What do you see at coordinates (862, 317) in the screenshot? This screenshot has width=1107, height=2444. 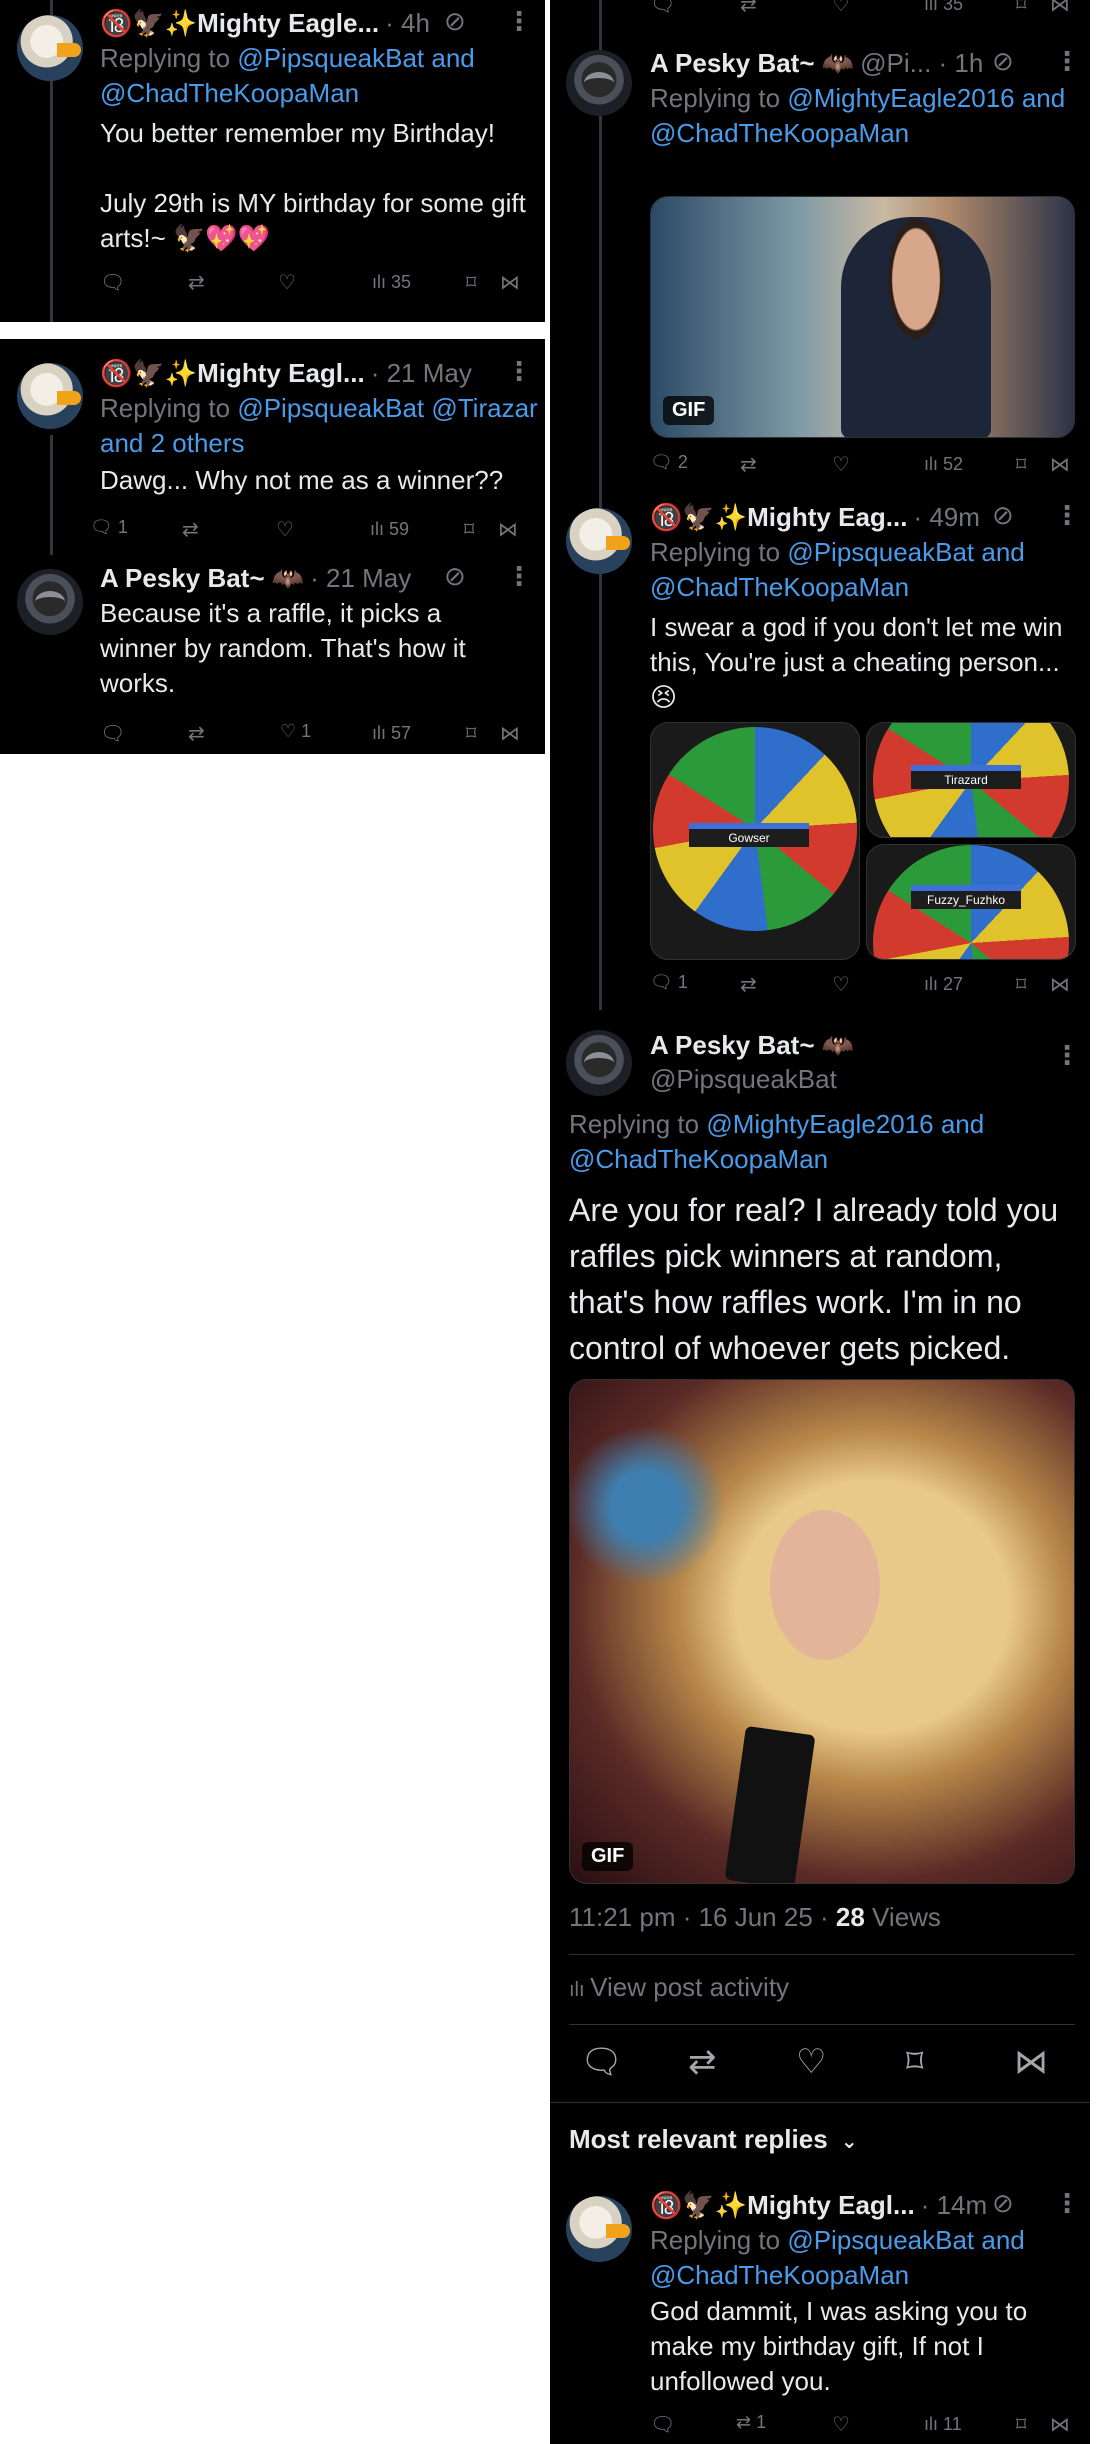 I see `gif-media-office: GIF` at bounding box center [862, 317].